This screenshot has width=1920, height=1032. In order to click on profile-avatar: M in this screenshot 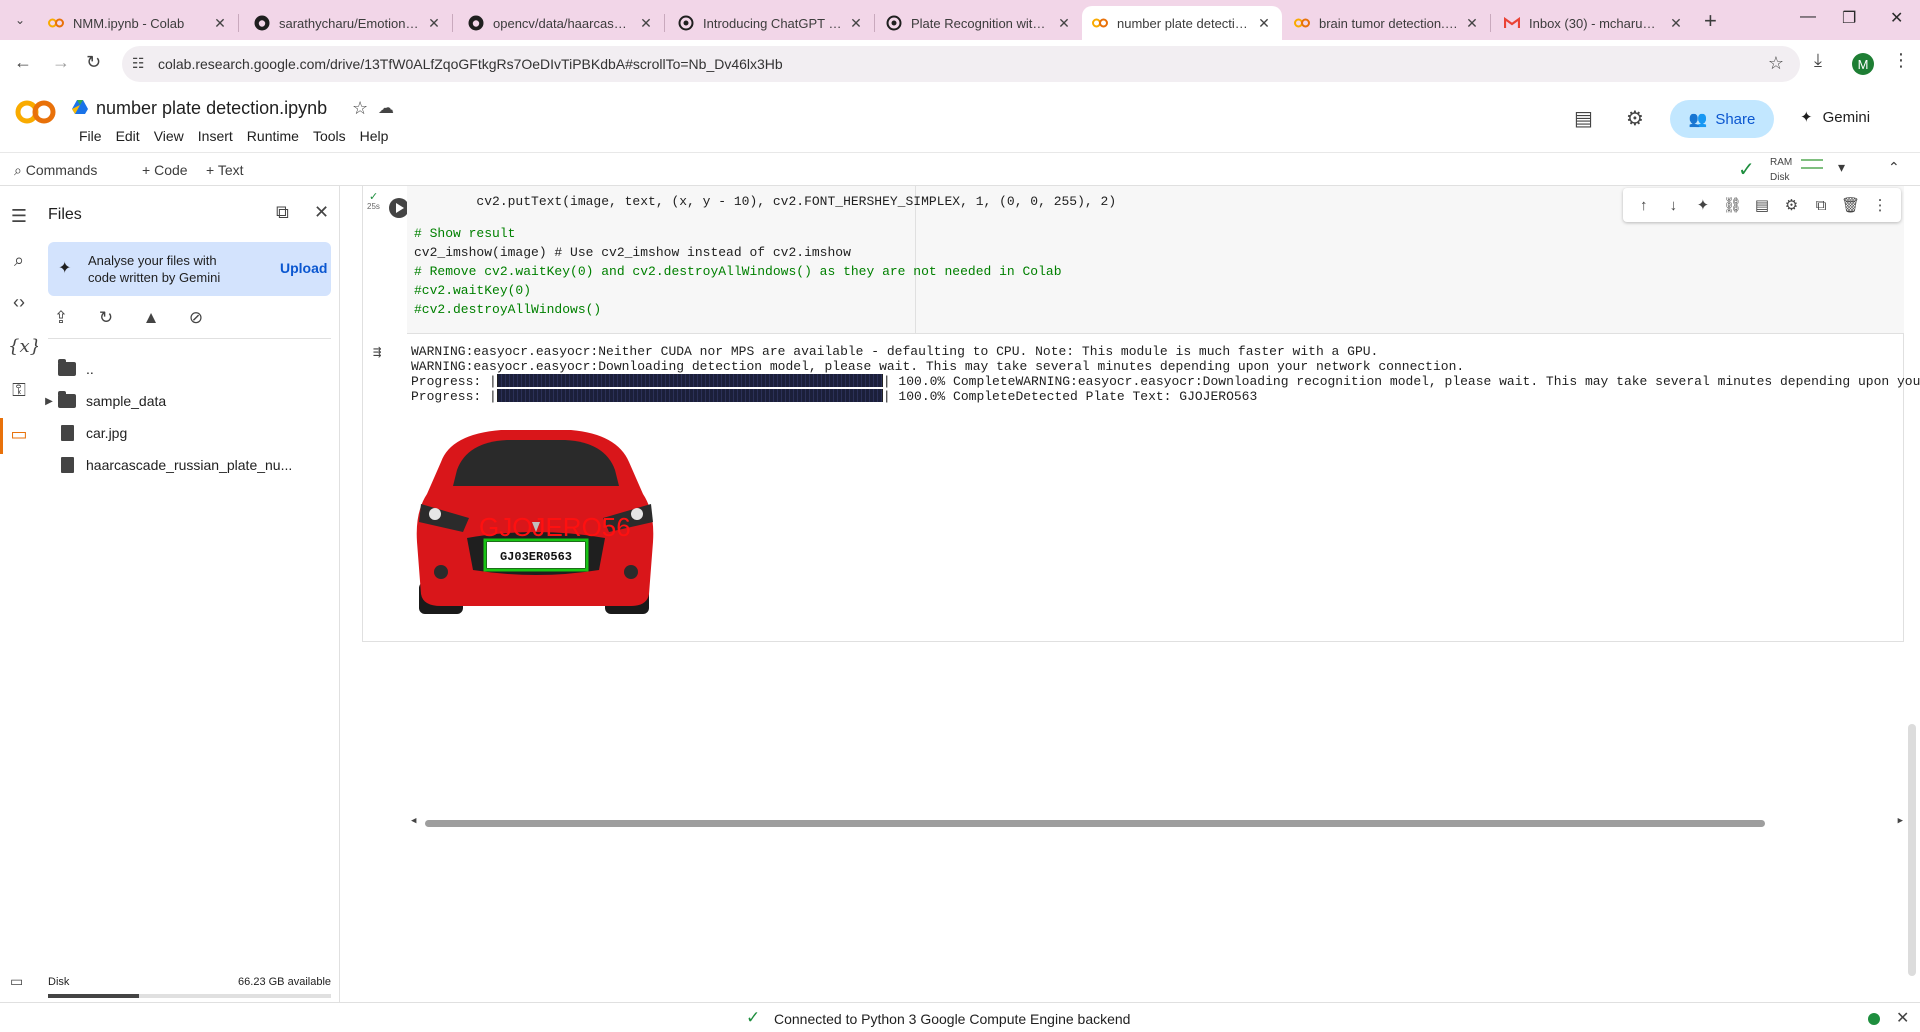, I will do `click(1863, 64)`.